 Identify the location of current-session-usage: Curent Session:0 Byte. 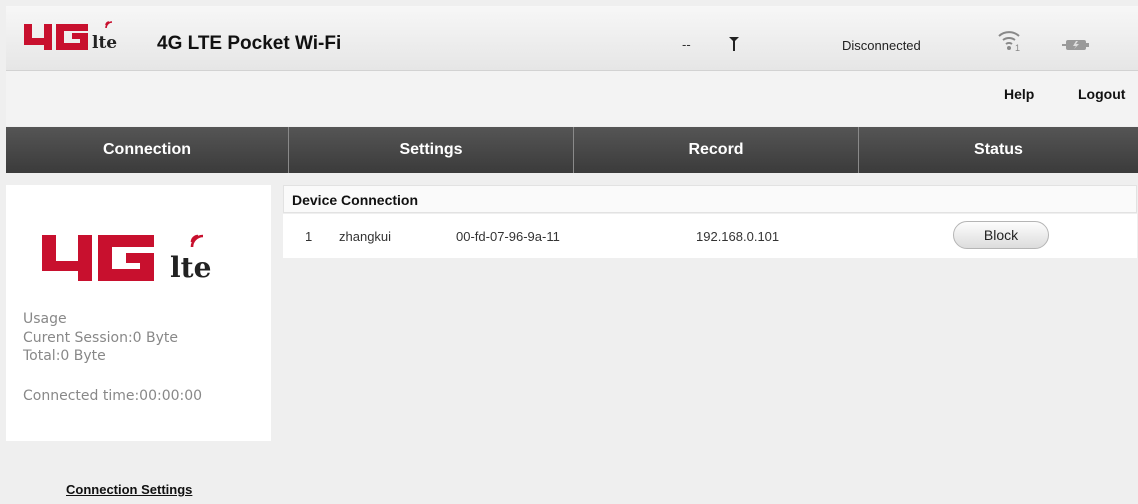
(101, 338).